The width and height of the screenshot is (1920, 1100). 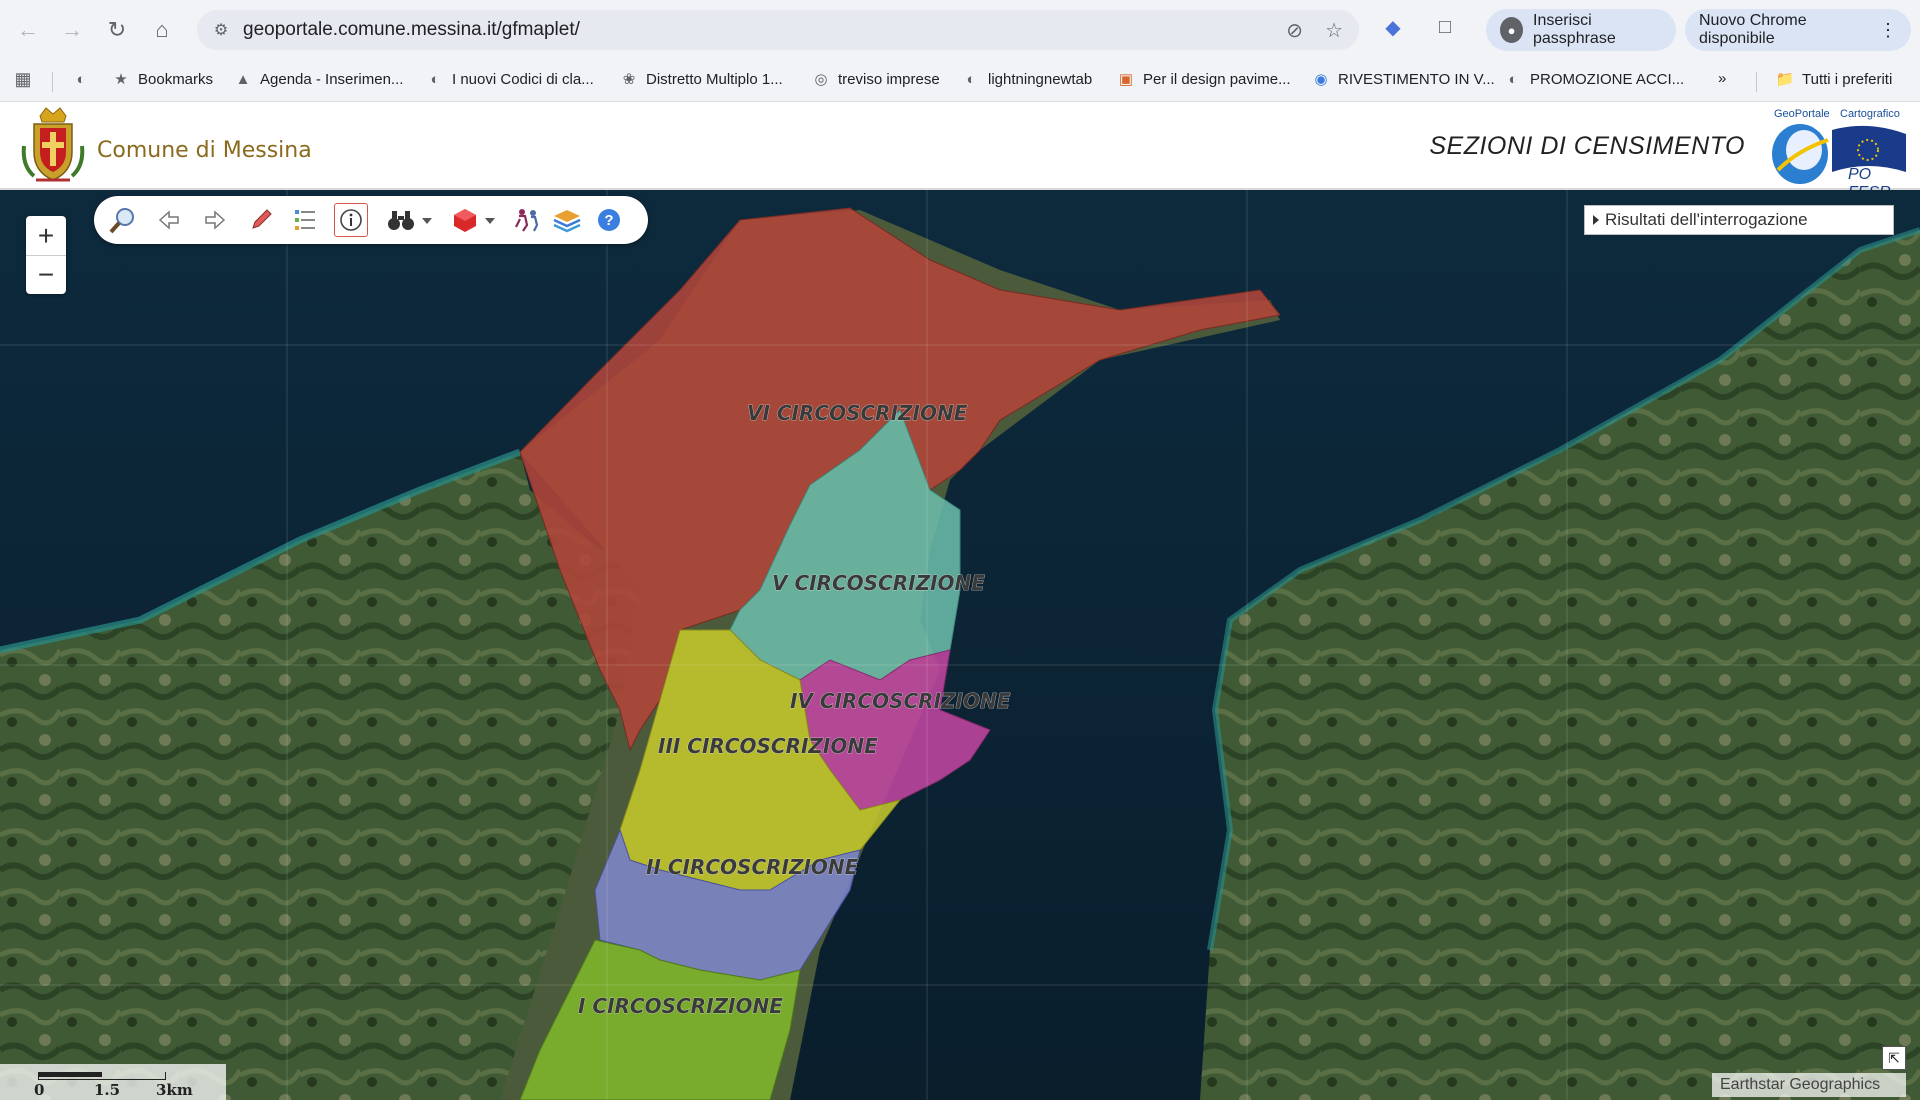 I want to click on eye-off-icon: ⊘, so click(x=1294, y=30).